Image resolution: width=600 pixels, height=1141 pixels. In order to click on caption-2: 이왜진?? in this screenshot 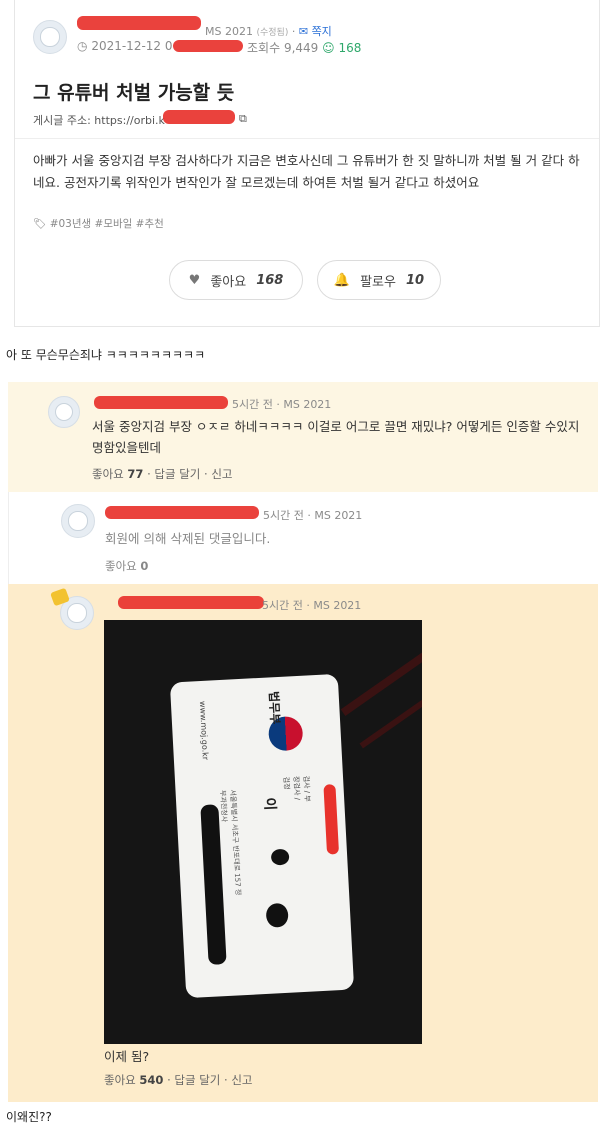, I will do `click(29, 1117)`.